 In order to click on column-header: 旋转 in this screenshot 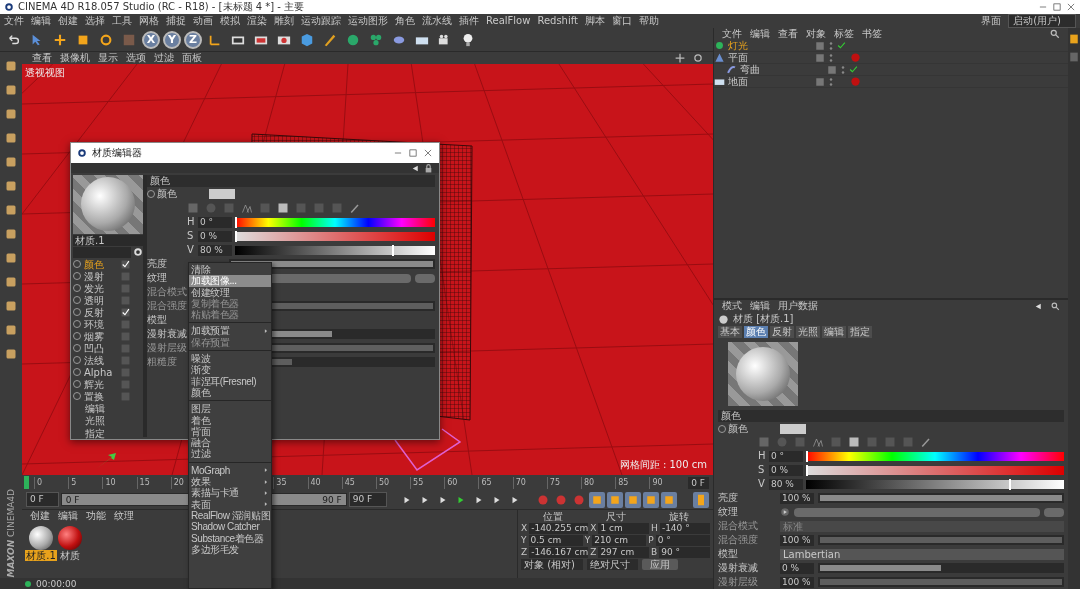, I will do `click(678, 516)`.